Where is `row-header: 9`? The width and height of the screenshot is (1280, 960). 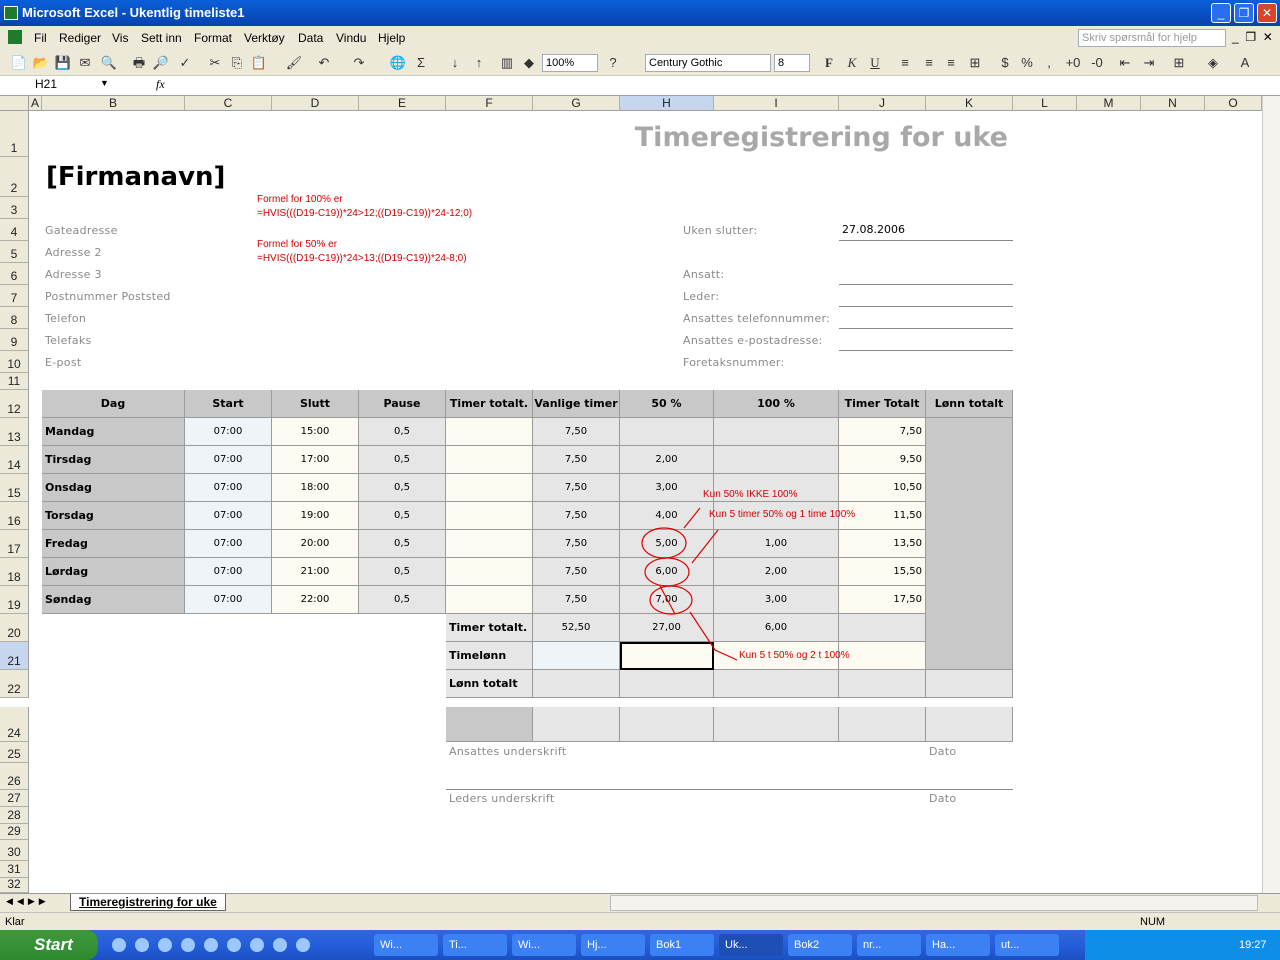
row-header: 9 is located at coordinates (14, 340).